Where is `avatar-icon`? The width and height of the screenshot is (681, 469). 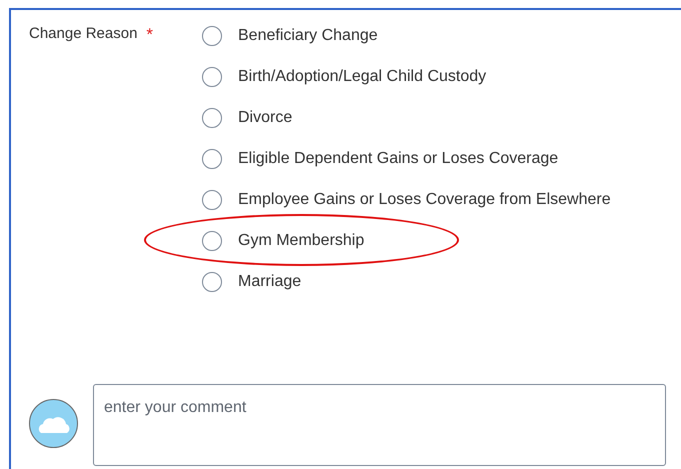 avatar-icon is located at coordinates (53, 423).